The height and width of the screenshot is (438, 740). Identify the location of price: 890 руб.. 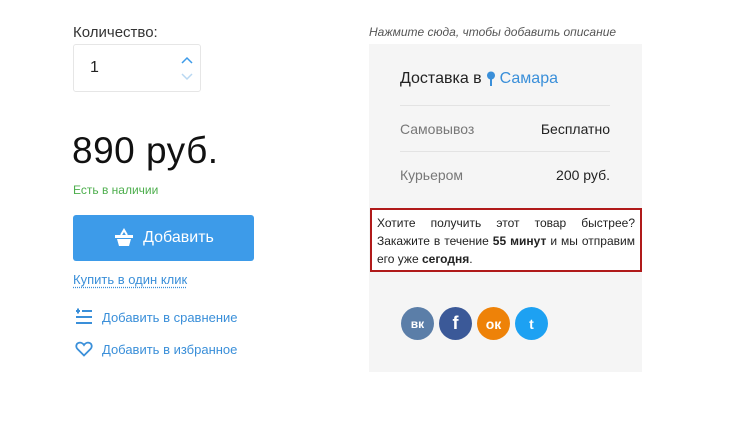
(145, 150).